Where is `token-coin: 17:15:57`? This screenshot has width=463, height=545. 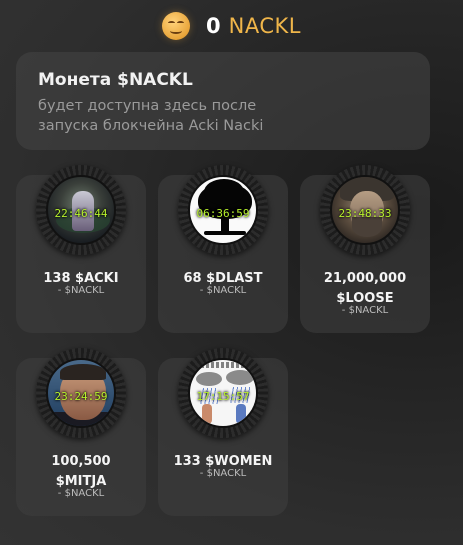
token-coin: 17:15:57 is located at coordinates (223, 393).